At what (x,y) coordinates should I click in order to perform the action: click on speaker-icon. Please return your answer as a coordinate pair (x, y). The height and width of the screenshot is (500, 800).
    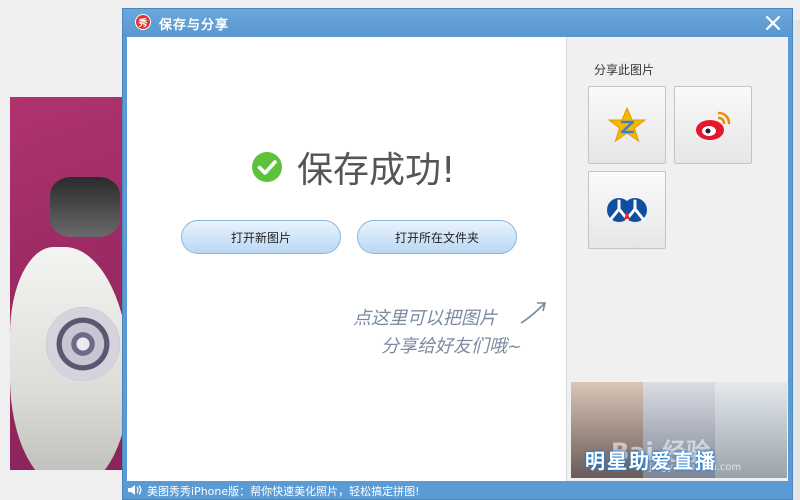
    Looking at the image, I should click on (135, 490).